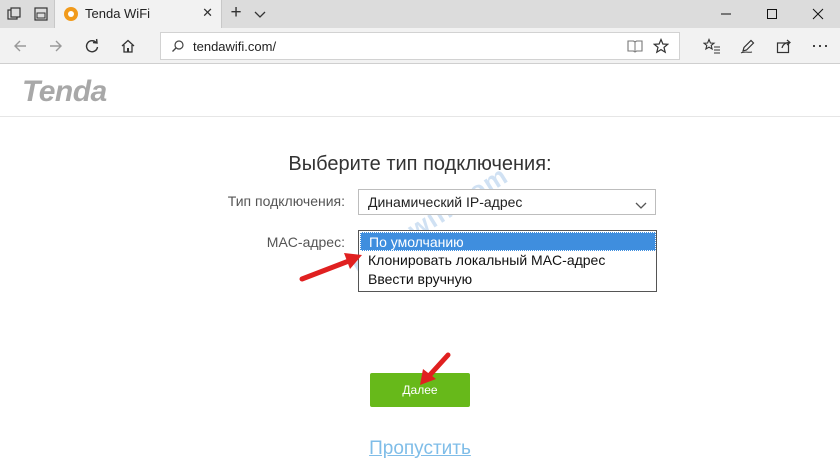  Describe the element at coordinates (56, 46) in the screenshot. I see `forward-icon` at that location.